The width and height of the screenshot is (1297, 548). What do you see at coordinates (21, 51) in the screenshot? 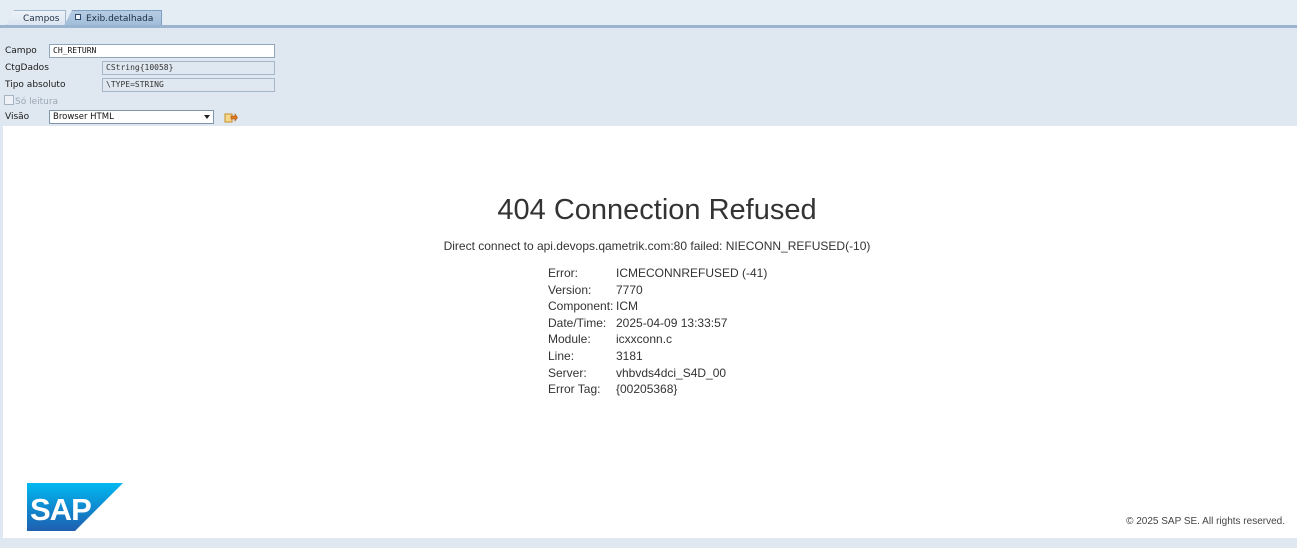
I see `campo-label: Campo` at bounding box center [21, 51].